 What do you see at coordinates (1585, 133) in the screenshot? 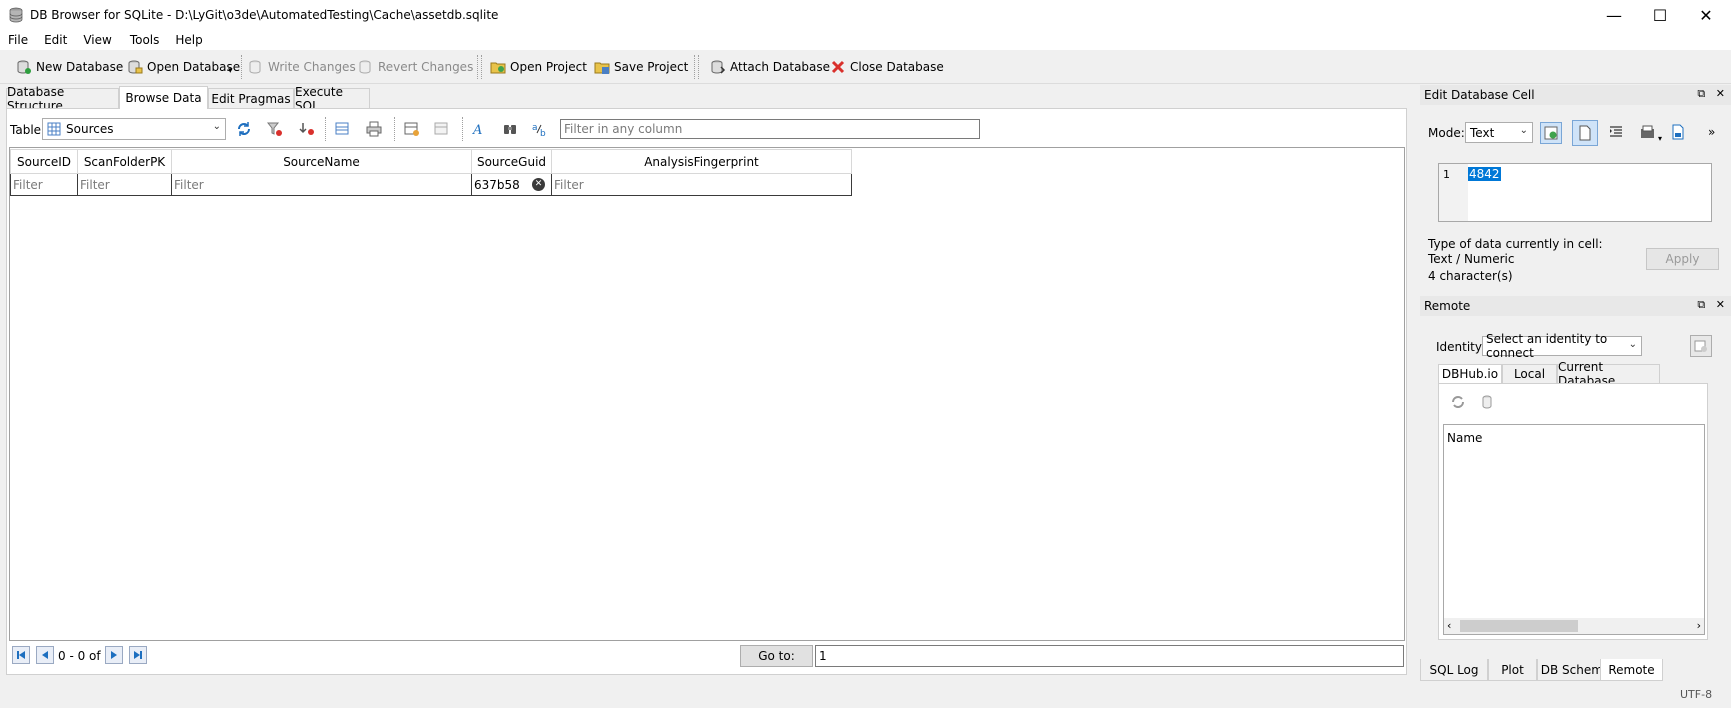
I see `word-wrap-button` at bounding box center [1585, 133].